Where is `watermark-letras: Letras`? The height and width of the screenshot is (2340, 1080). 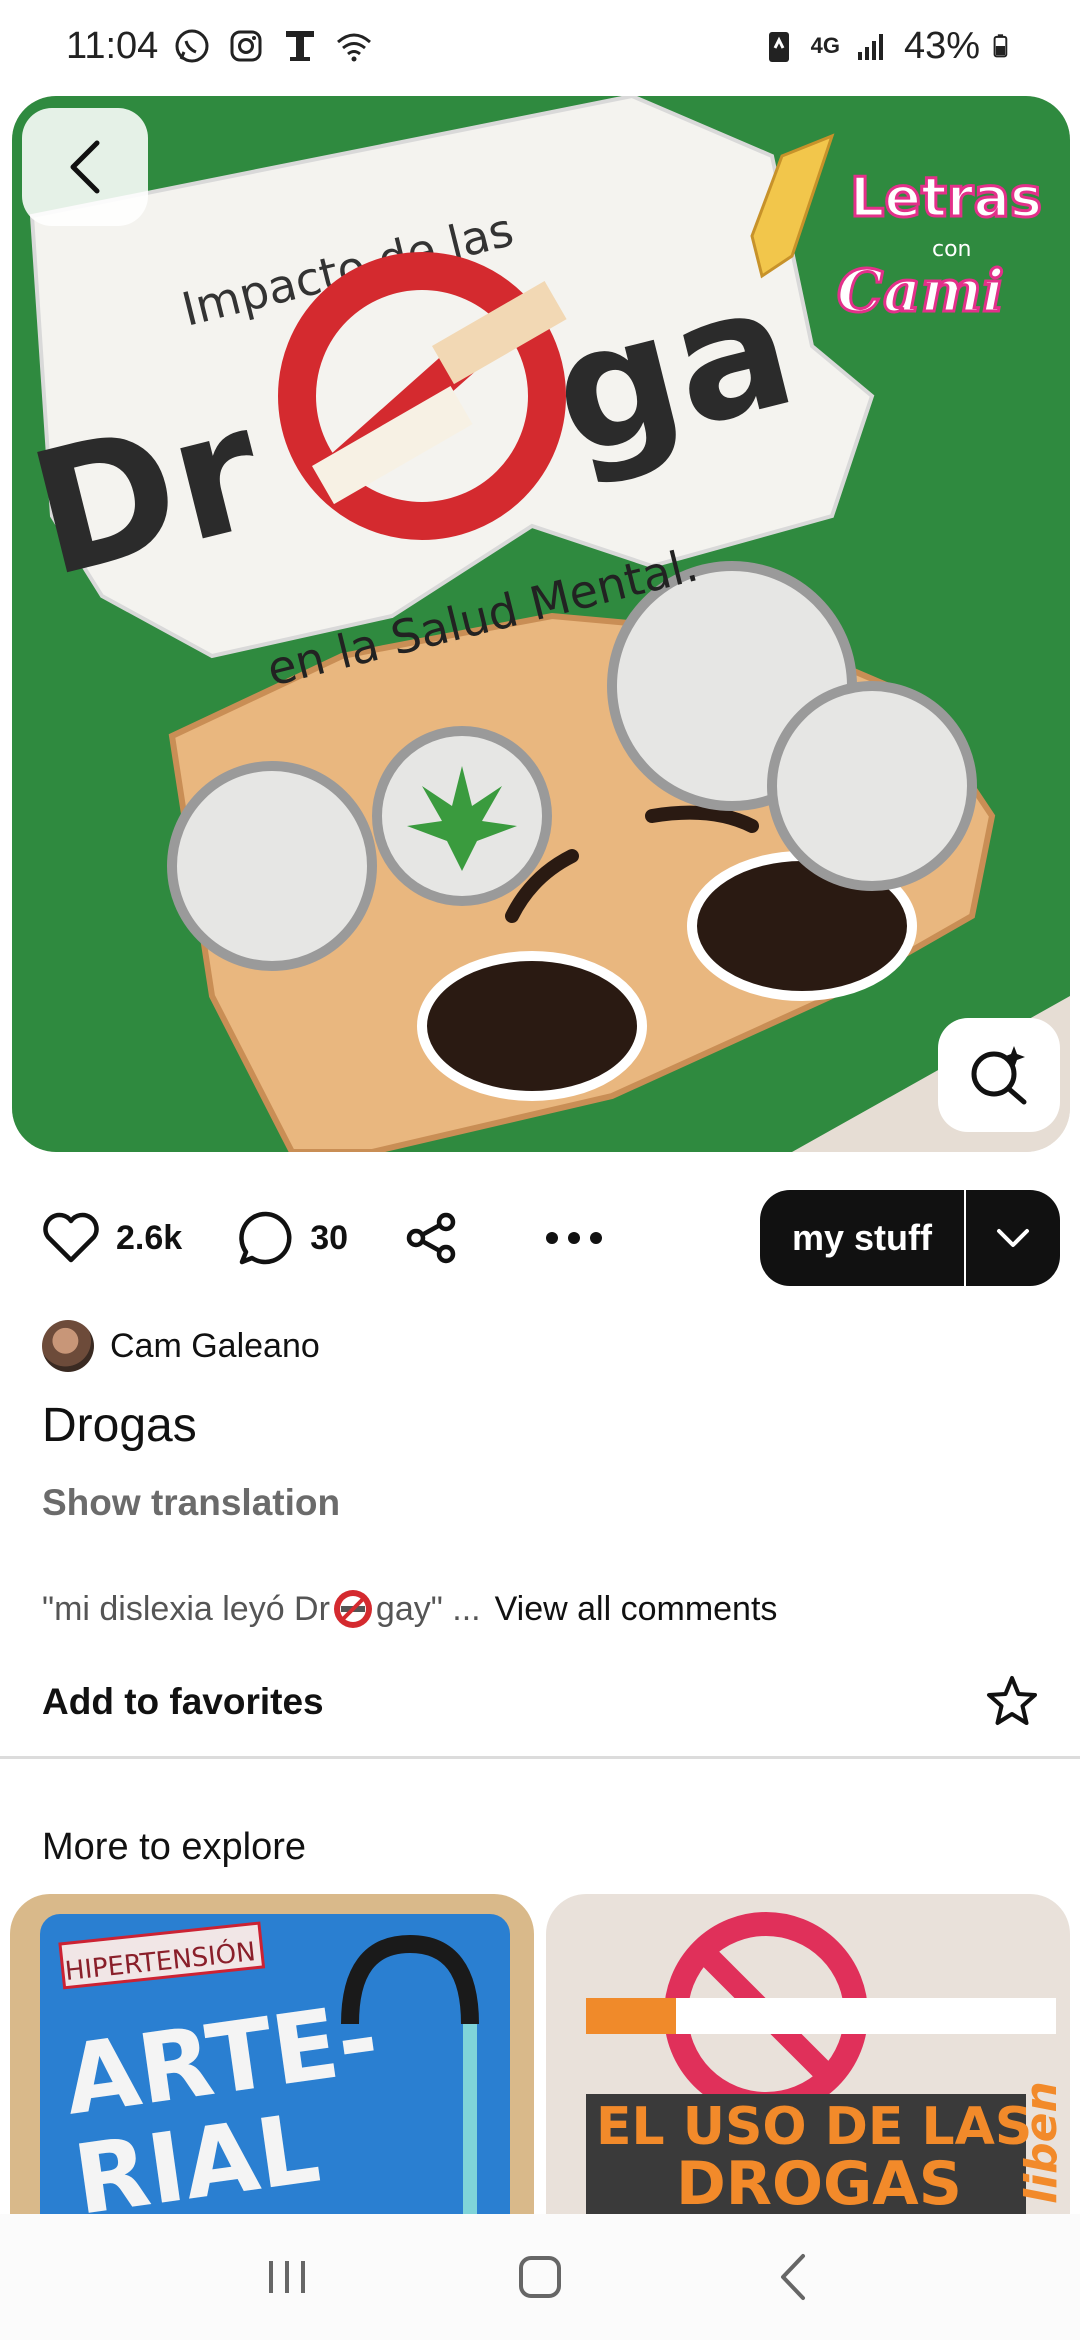
watermark-letras: Letras is located at coordinates (946, 197).